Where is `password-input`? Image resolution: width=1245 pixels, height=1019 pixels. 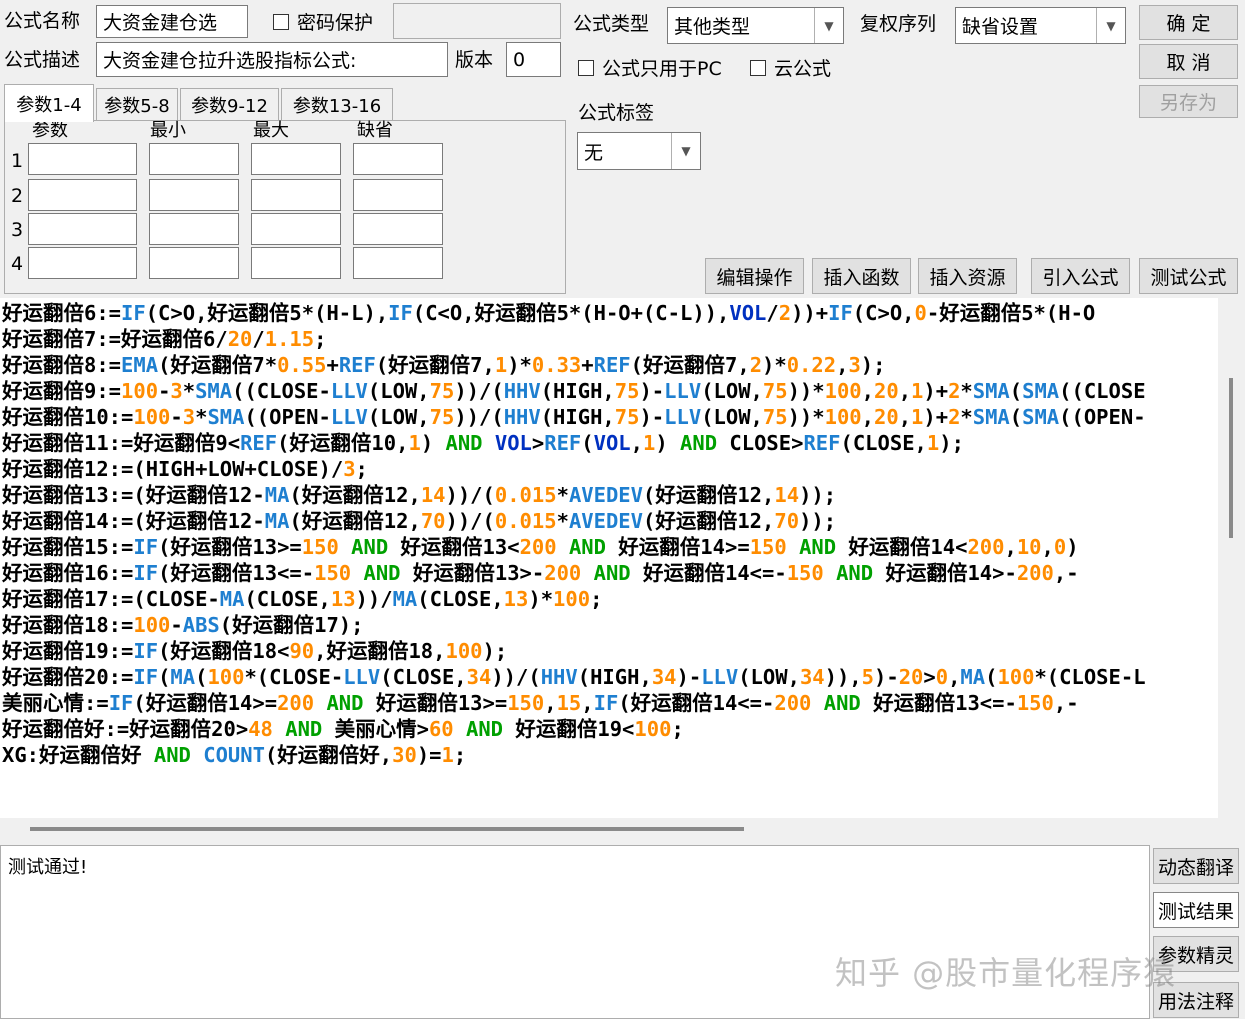
password-input is located at coordinates (477, 21).